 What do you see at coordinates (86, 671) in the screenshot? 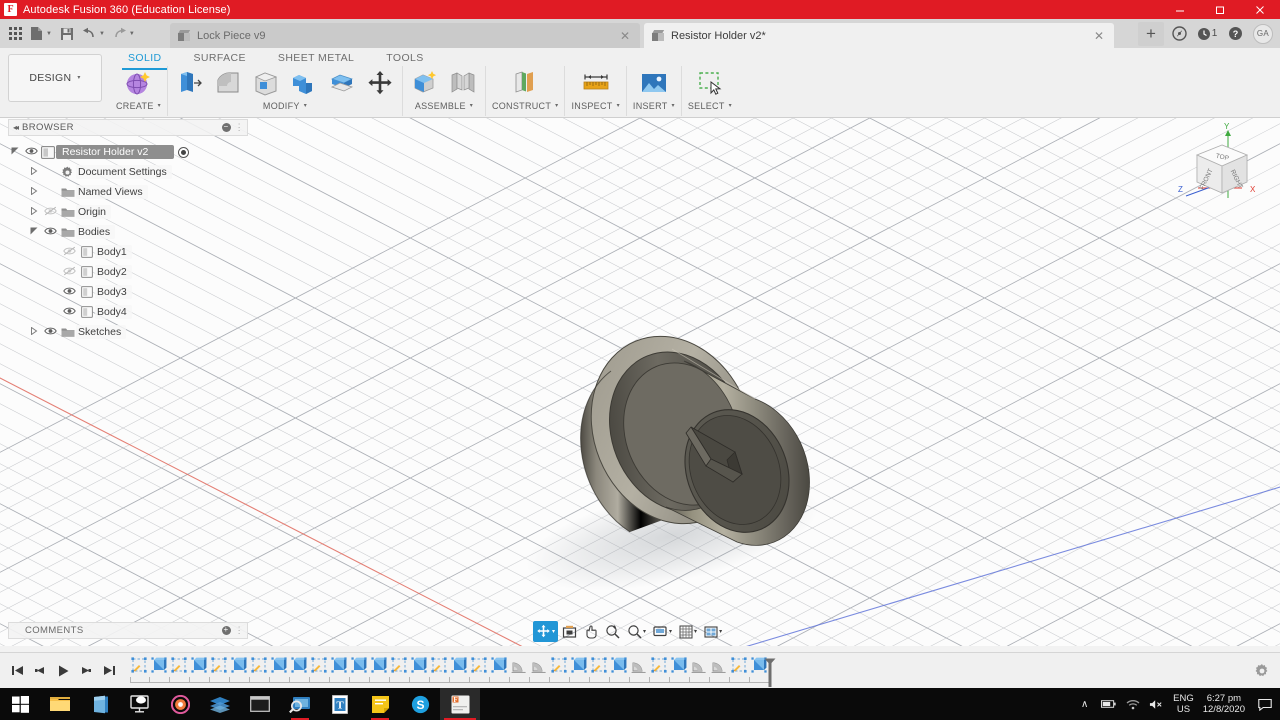
I see `step-forward-icon` at bounding box center [86, 671].